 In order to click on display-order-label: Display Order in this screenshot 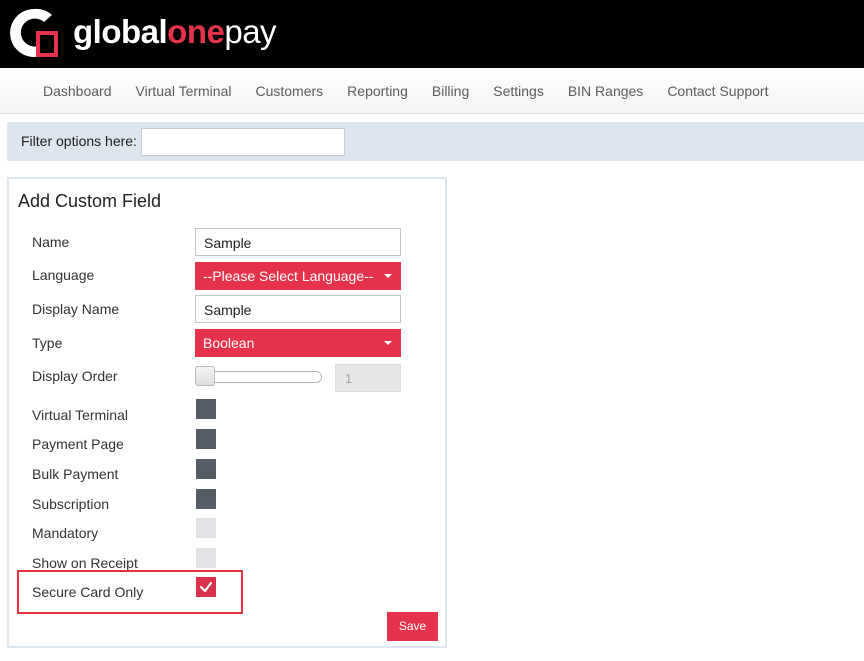, I will do `click(75, 376)`.